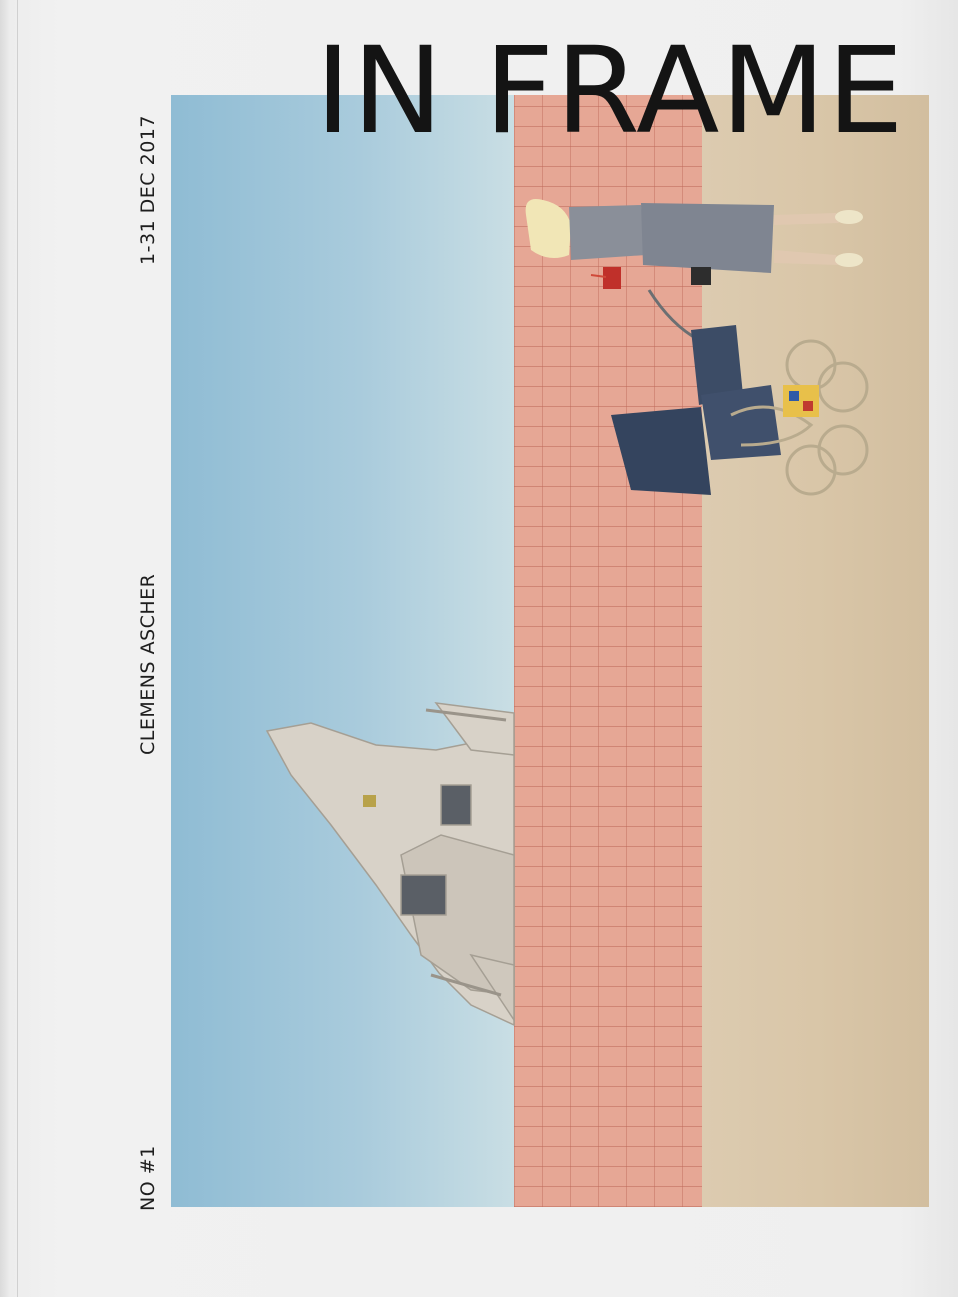 The width and height of the screenshot is (958, 1297). Describe the element at coordinates (148, 1178) in the screenshot. I see `issue-number: NO #1` at that location.